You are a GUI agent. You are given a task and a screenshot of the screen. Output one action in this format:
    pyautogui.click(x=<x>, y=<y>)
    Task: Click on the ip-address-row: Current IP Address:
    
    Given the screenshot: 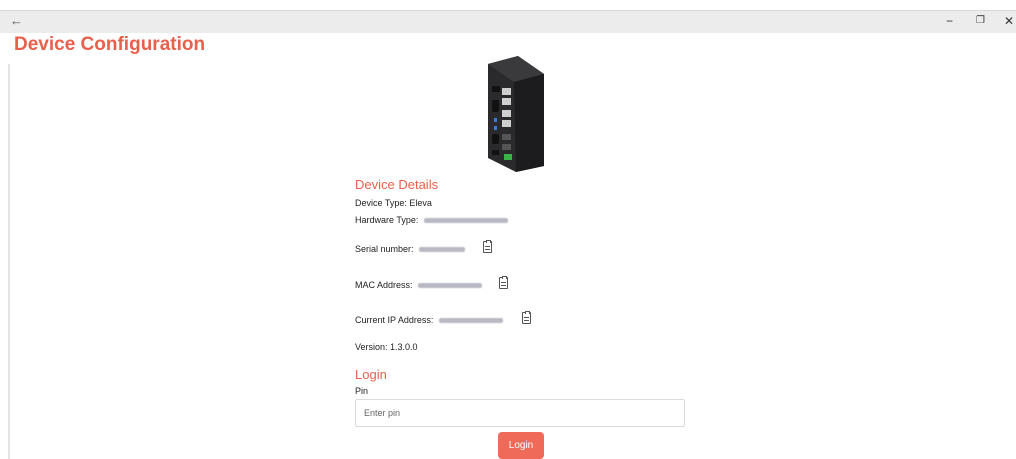 What is the action you would take?
    pyautogui.click(x=429, y=320)
    